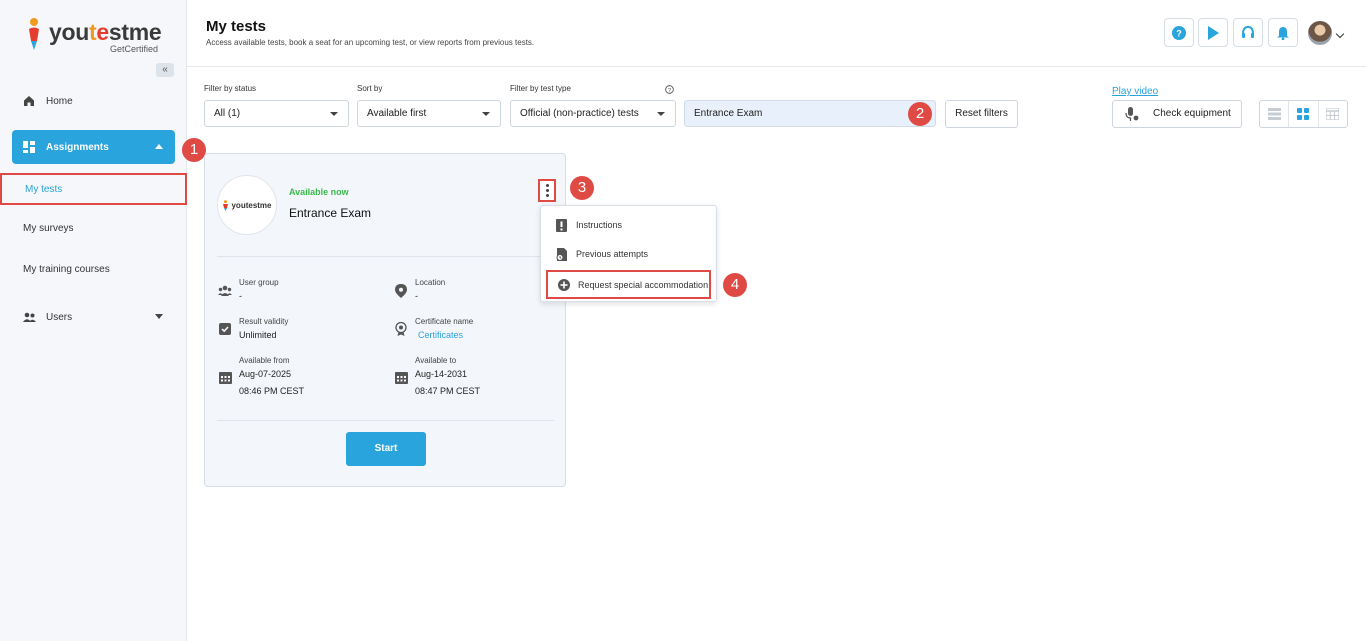 This screenshot has height=641, width=1366. Describe the element at coordinates (93, 189) in the screenshot. I see `sidebar-subitem-my-tests: My tests` at that location.